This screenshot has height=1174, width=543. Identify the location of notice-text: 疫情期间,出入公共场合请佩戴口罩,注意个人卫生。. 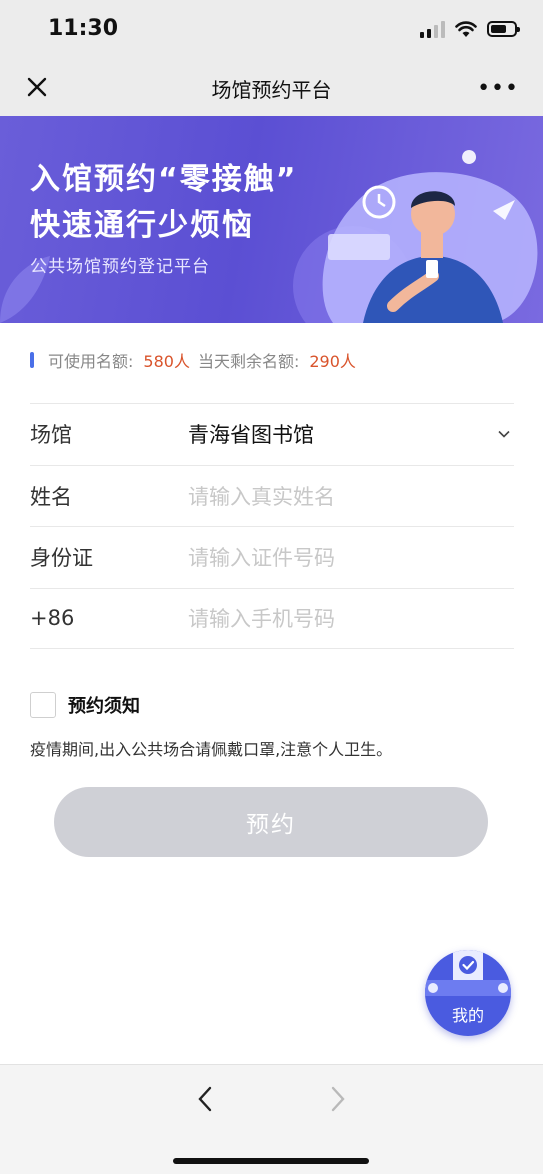
(211, 749).